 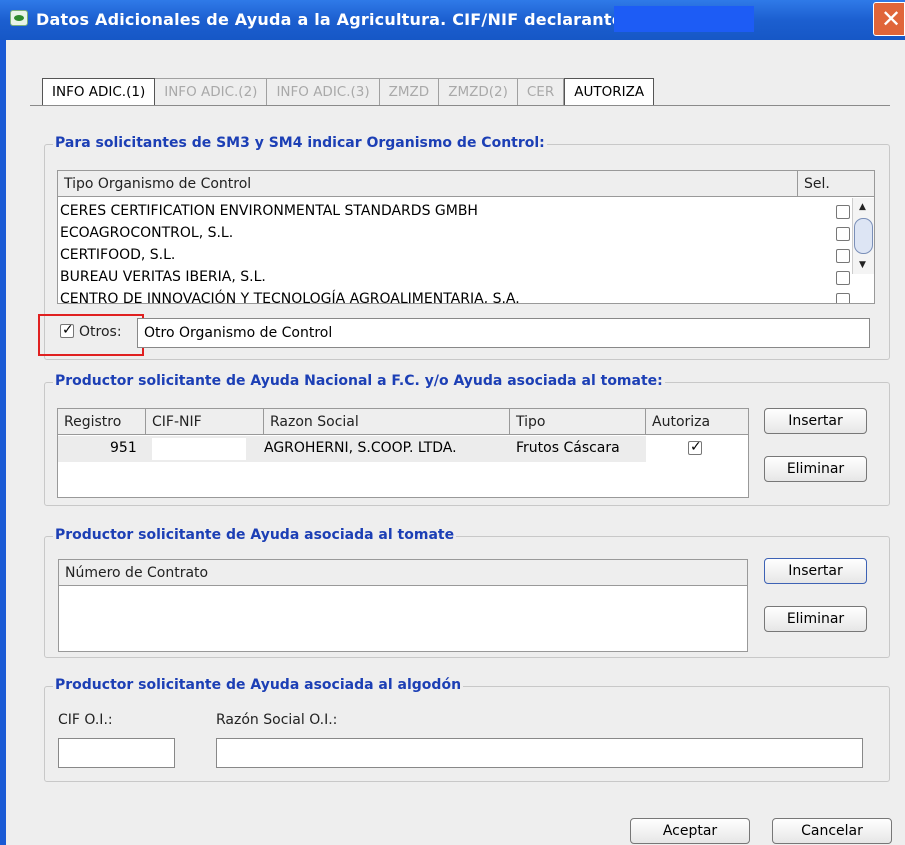 I want to click on close-icon: ✕, so click(x=891, y=19).